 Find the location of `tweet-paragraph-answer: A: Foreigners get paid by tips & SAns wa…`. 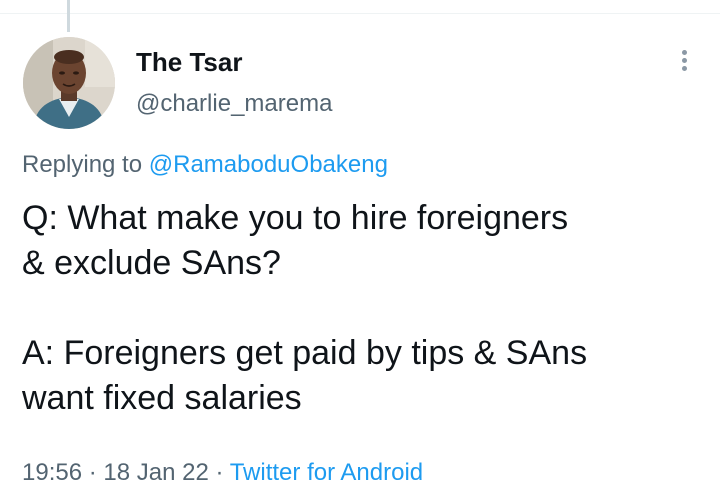

tweet-paragraph-answer: A: Foreigners get paid by tips & SAns wa… is located at coordinates (305, 375).